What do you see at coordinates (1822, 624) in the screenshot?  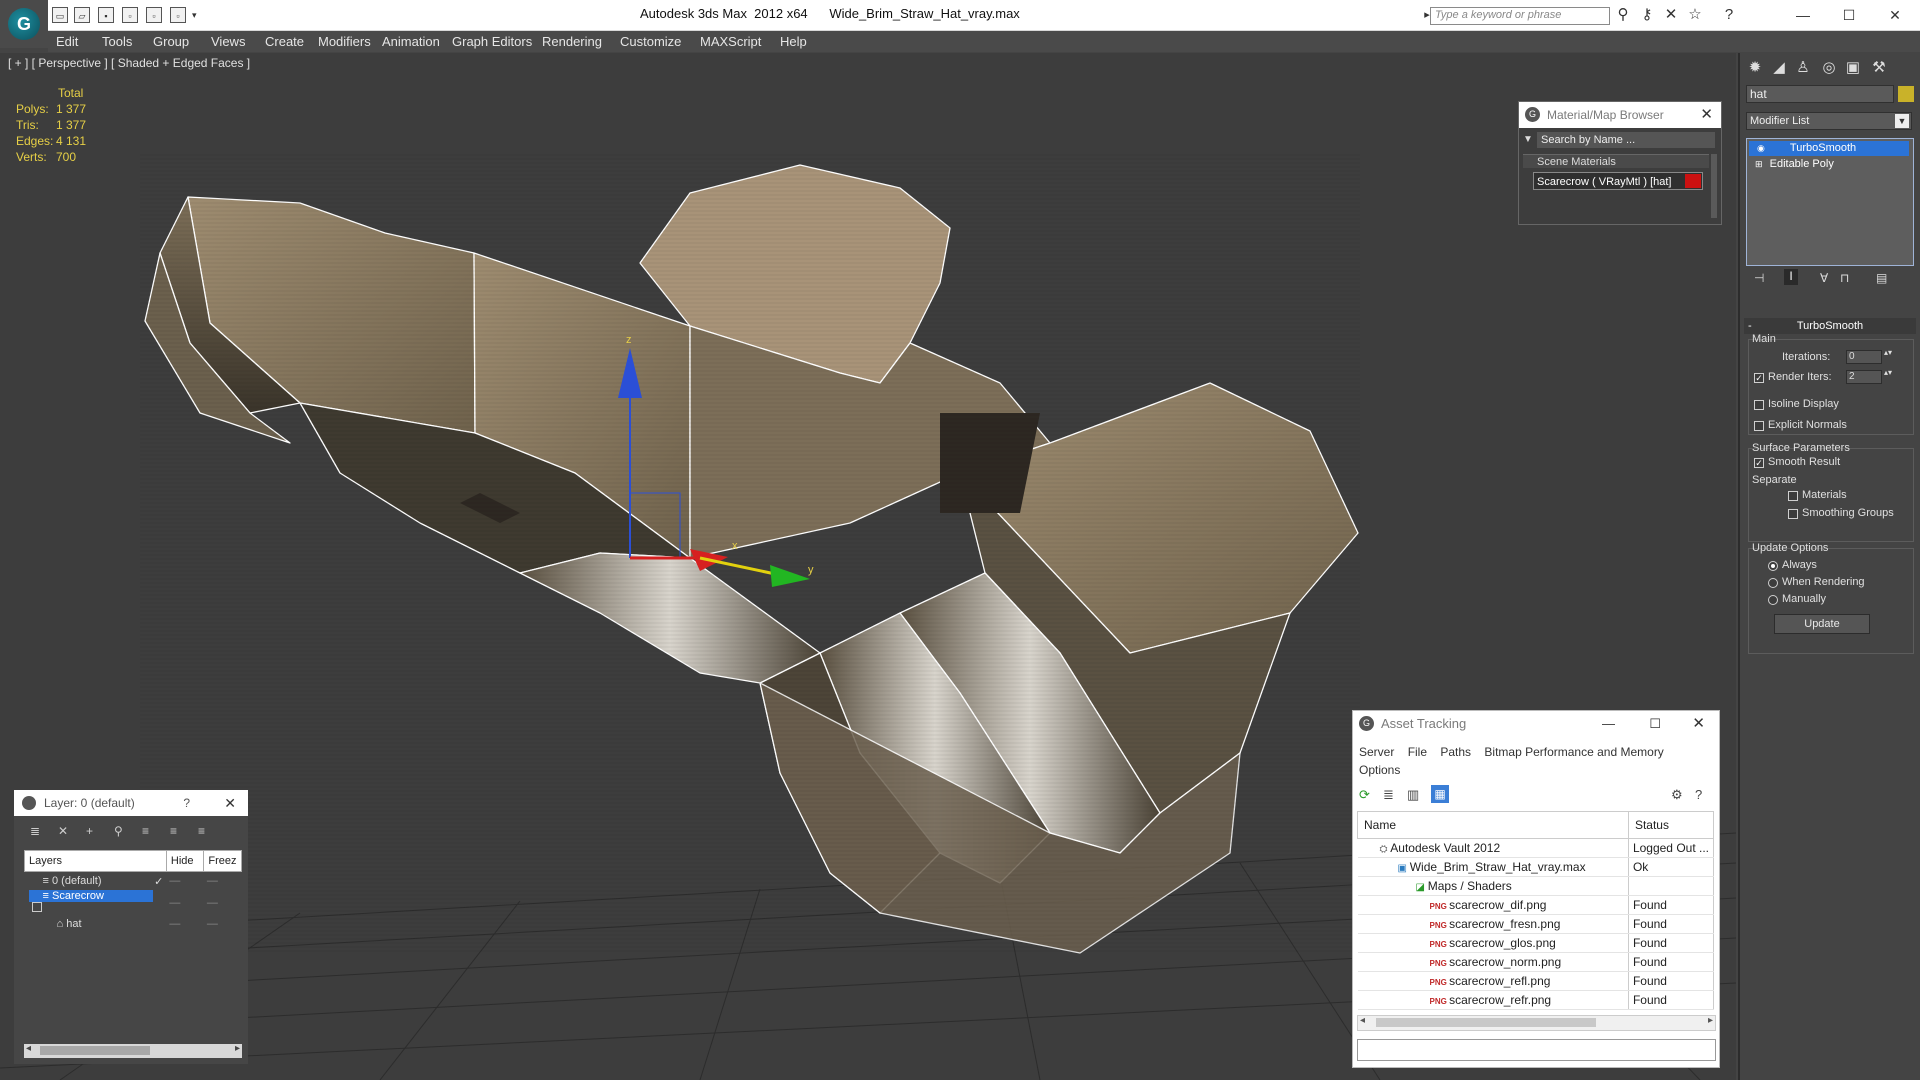 I see `update-button: Update` at bounding box center [1822, 624].